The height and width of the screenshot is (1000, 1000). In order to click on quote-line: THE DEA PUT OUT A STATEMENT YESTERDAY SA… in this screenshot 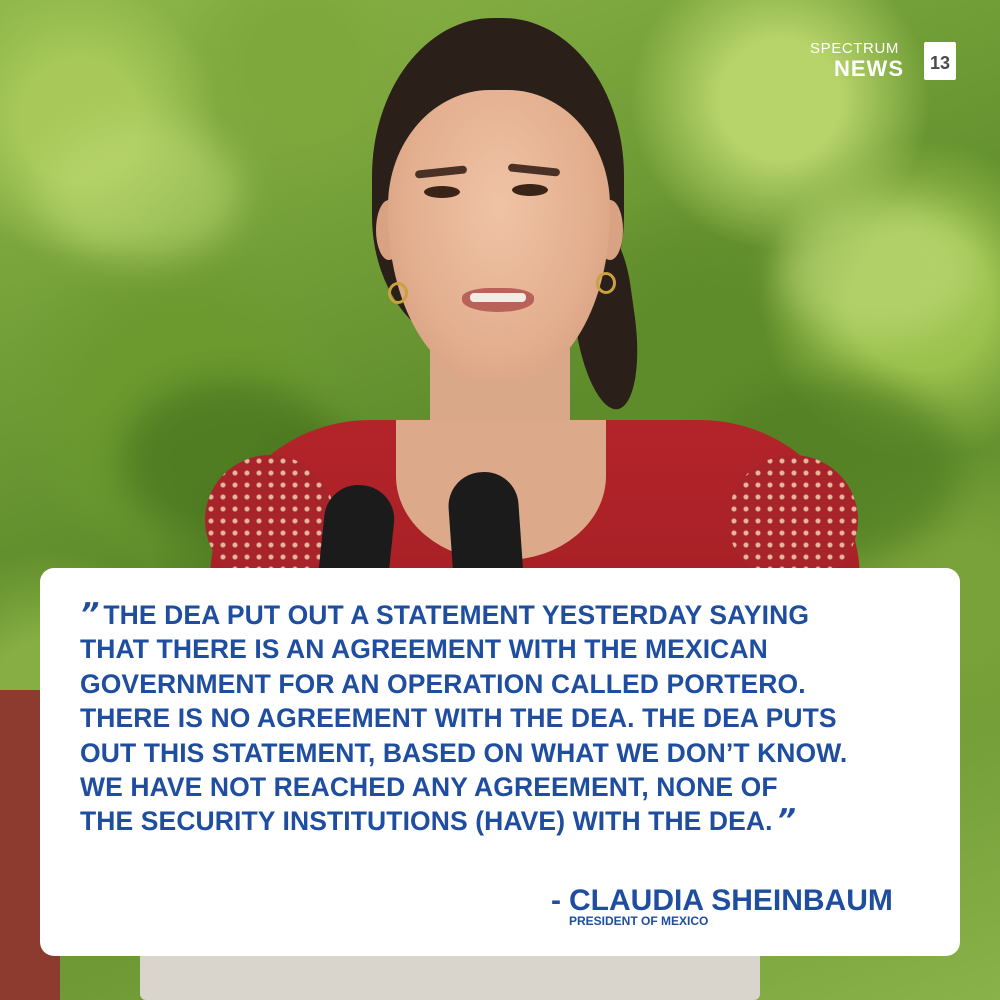, I will do `click(456, 615)`.